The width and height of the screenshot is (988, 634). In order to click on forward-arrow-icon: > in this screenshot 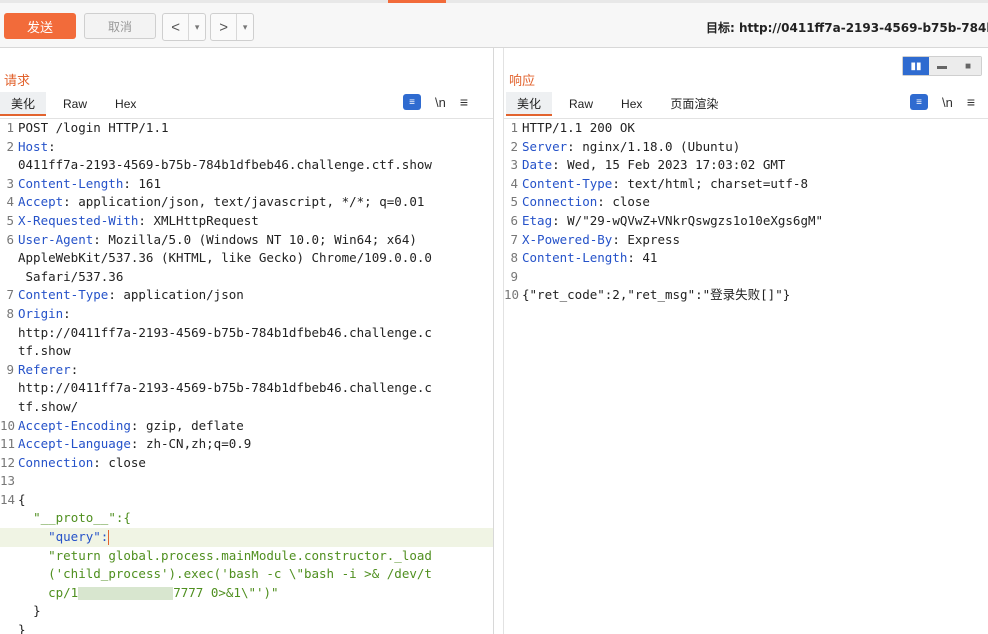, I will do `click(224, 27)`.